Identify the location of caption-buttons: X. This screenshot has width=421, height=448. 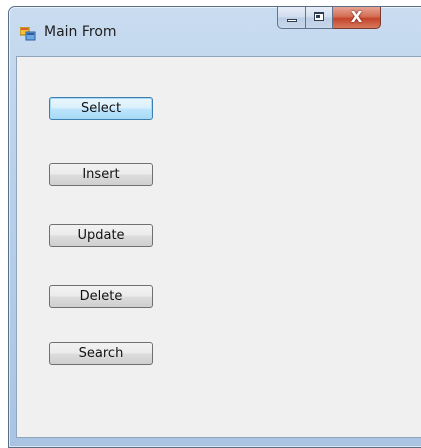
(329, 19).